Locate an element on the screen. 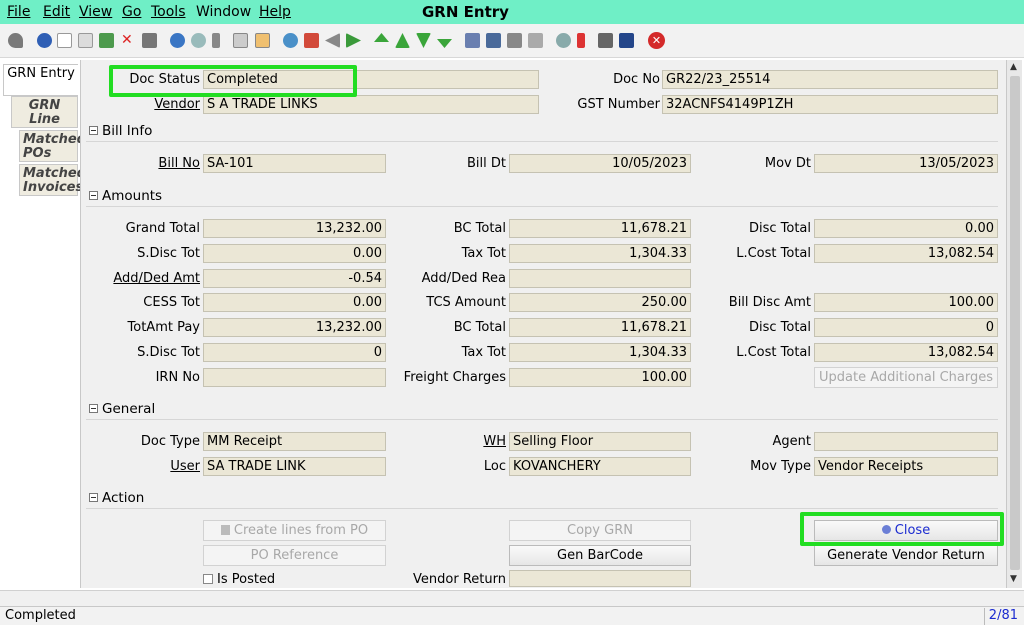  tab-matched-invoices: Matched Invoices is located at coordinates (52, 180).